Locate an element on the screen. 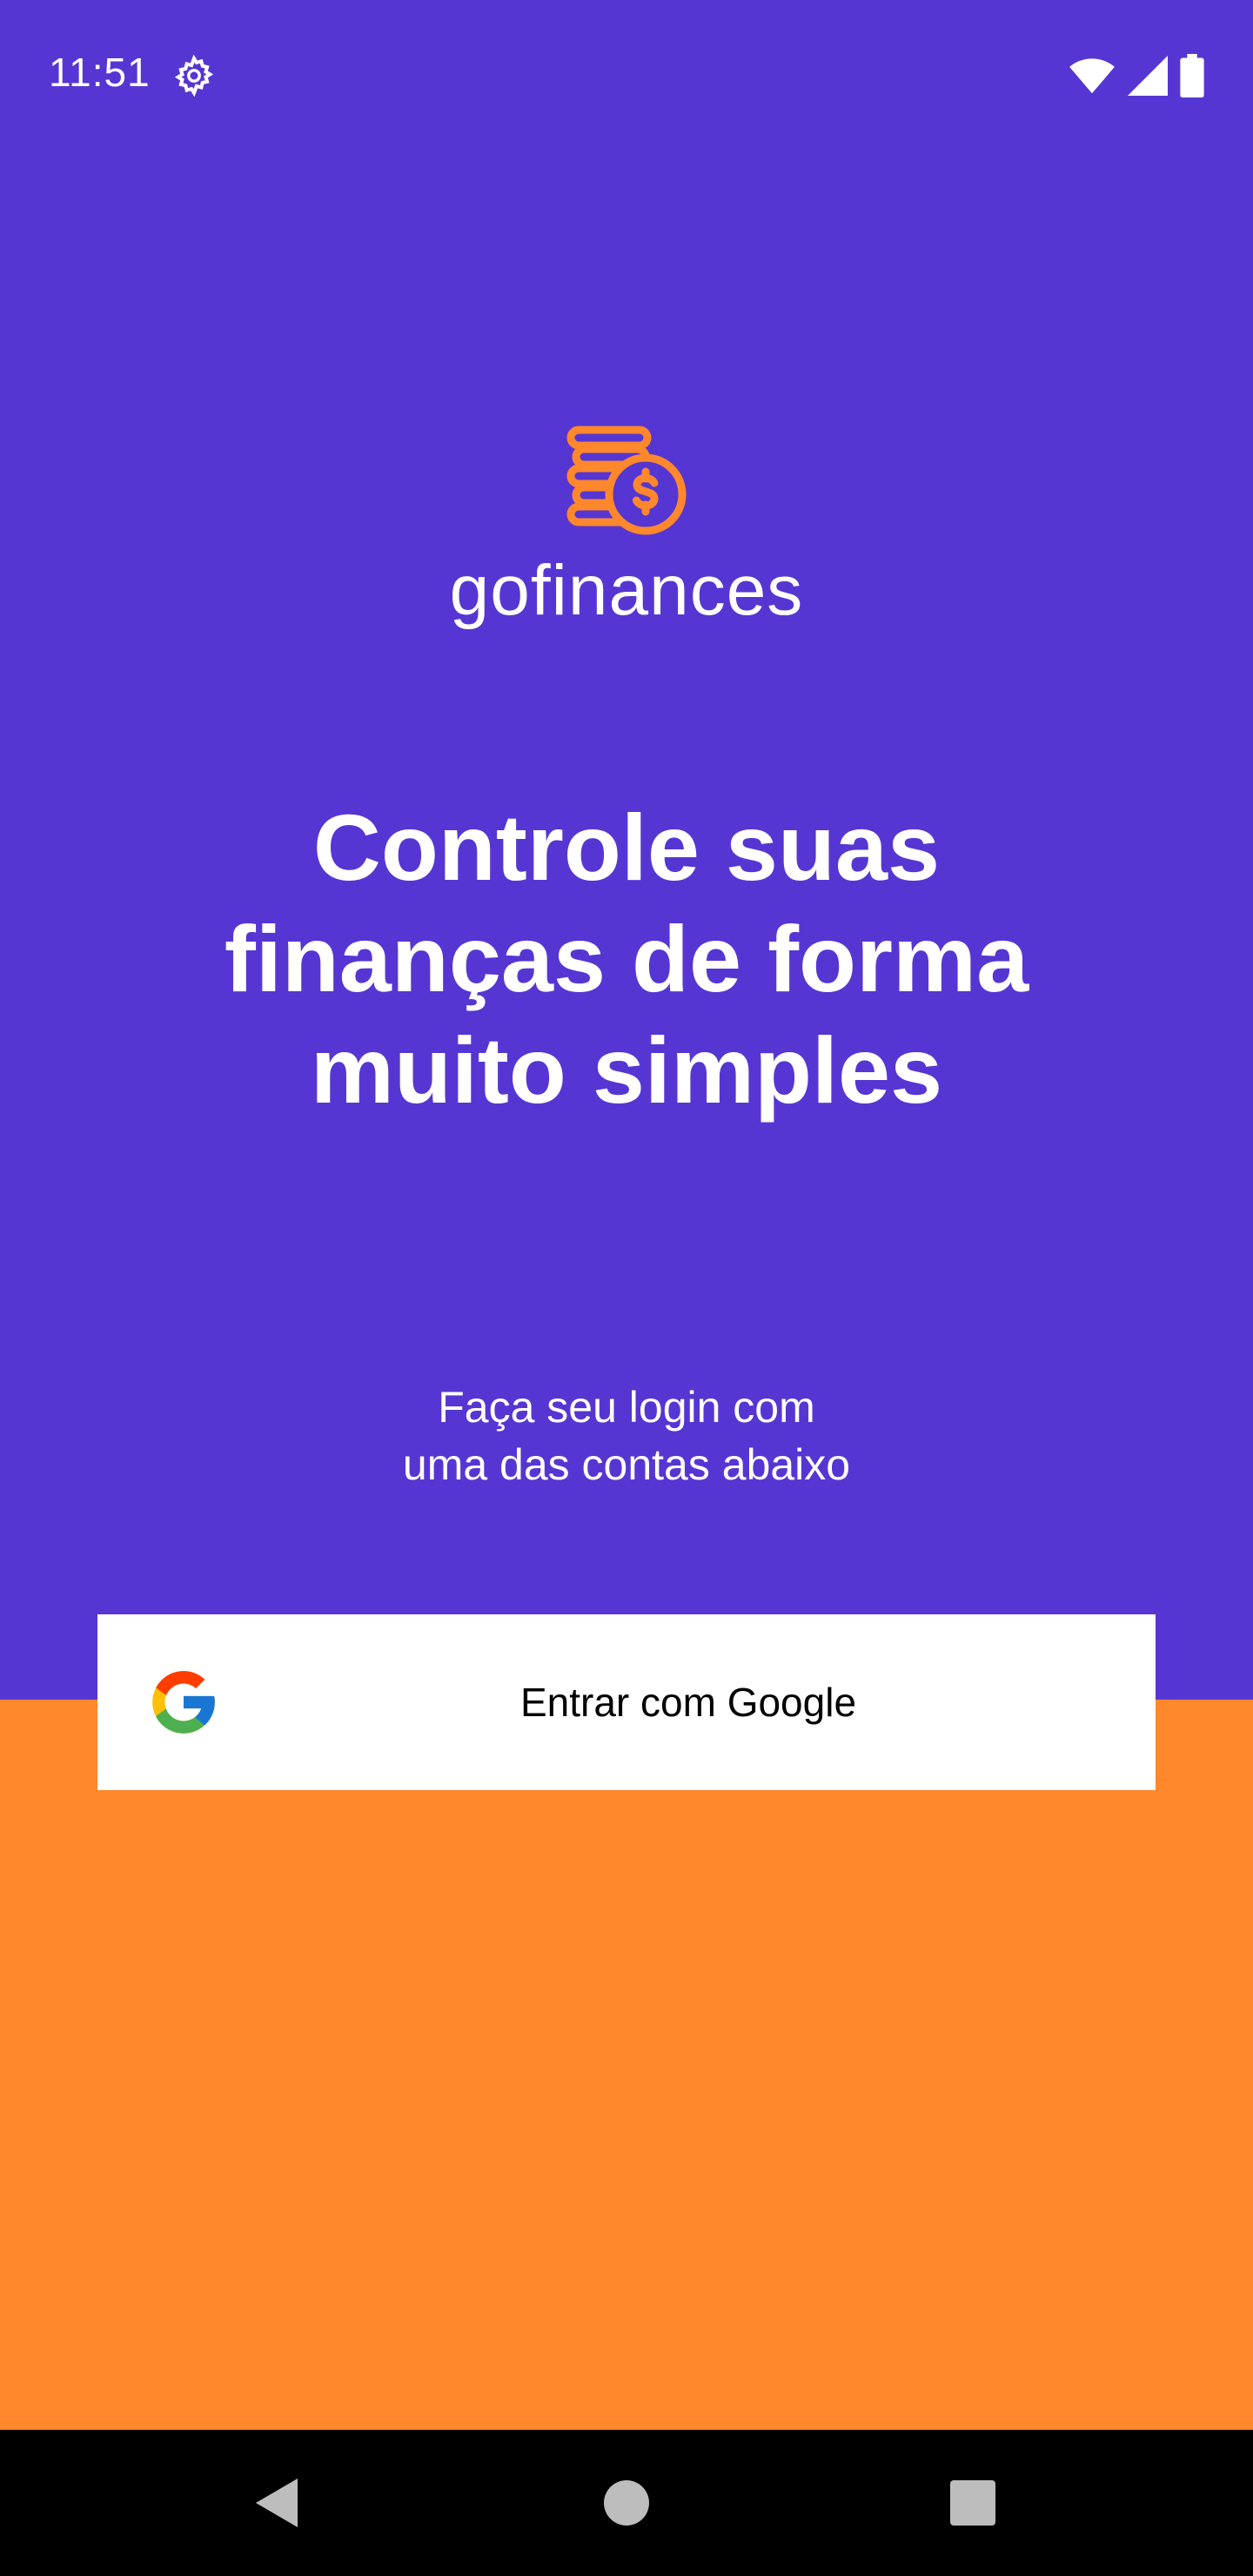  wifi-icon is located at coordinates (1092, 76).